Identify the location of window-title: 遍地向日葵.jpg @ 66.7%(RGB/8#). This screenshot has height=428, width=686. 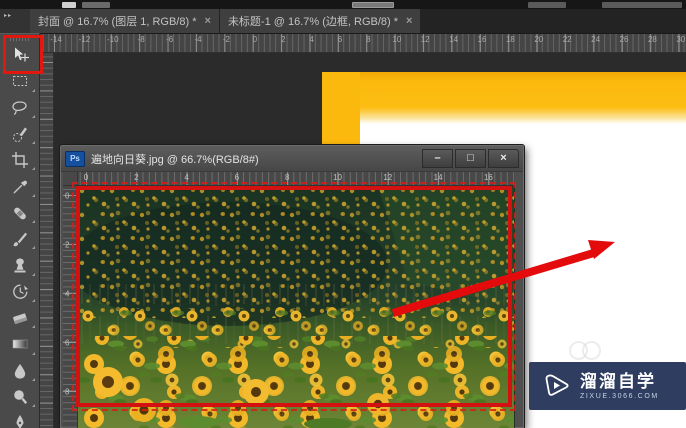
(175, 159).